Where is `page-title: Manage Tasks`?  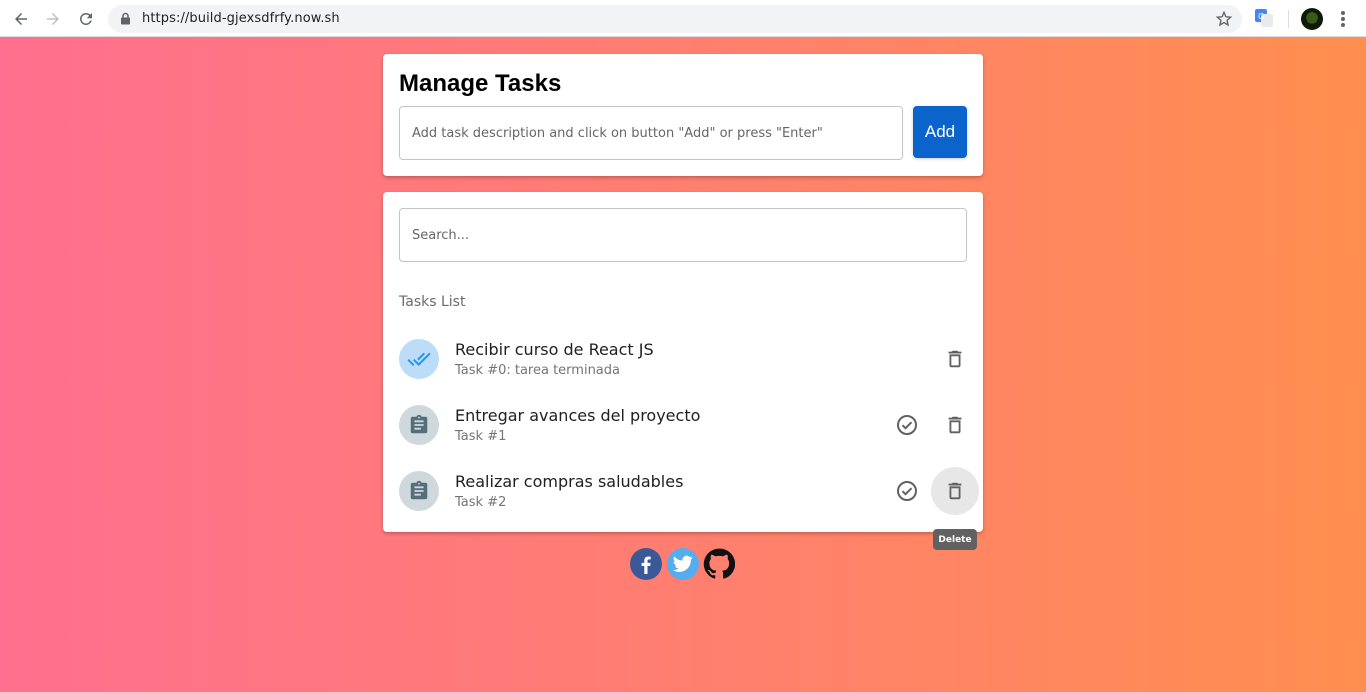
page-title: Manage Tasks is located at coordinates (480, 83).